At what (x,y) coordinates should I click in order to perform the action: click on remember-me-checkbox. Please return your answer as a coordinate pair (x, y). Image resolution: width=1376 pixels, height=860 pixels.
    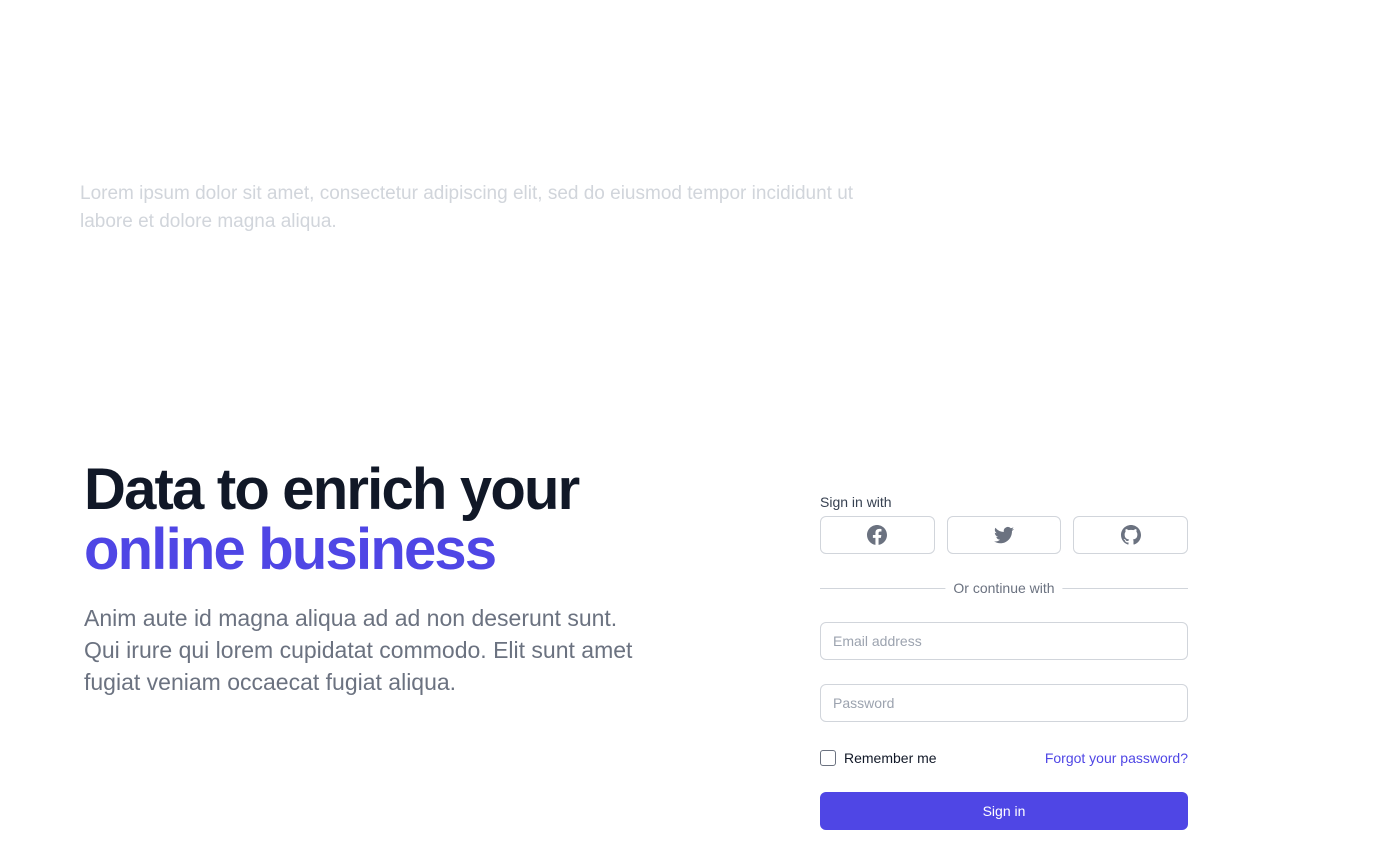
    Looking at the image, I should click on (828, 758).